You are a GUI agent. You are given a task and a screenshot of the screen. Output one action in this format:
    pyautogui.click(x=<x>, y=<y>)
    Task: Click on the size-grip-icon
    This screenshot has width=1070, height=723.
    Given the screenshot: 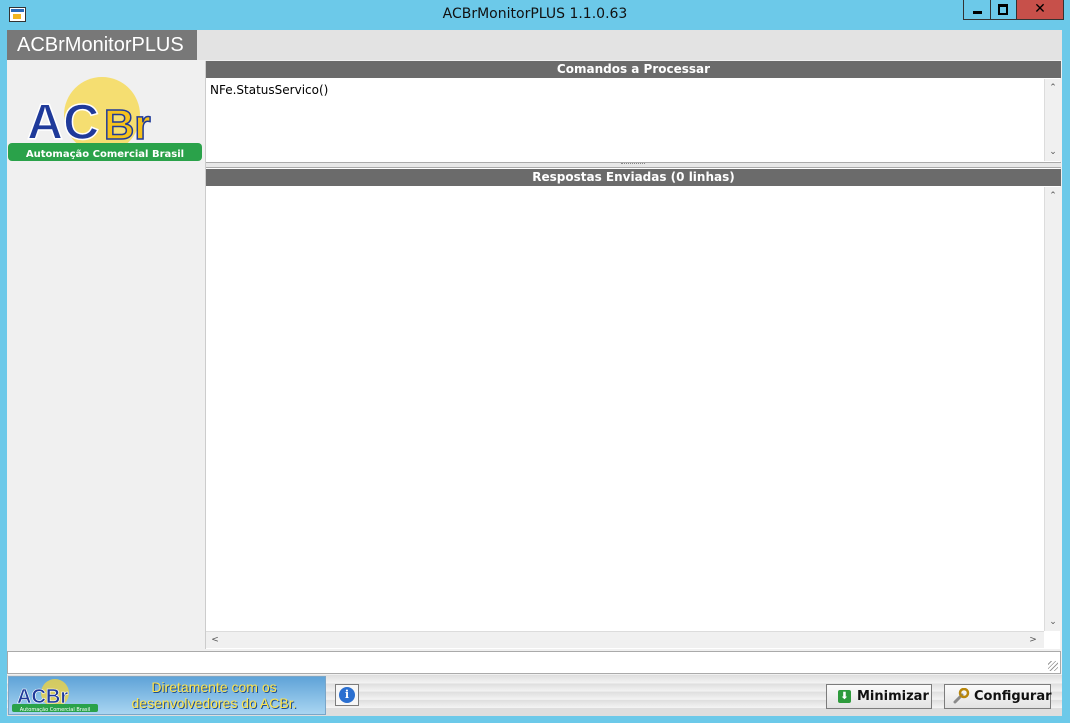 What is the action you would take?
    pyautogui.click(x=1053, y=666)
    